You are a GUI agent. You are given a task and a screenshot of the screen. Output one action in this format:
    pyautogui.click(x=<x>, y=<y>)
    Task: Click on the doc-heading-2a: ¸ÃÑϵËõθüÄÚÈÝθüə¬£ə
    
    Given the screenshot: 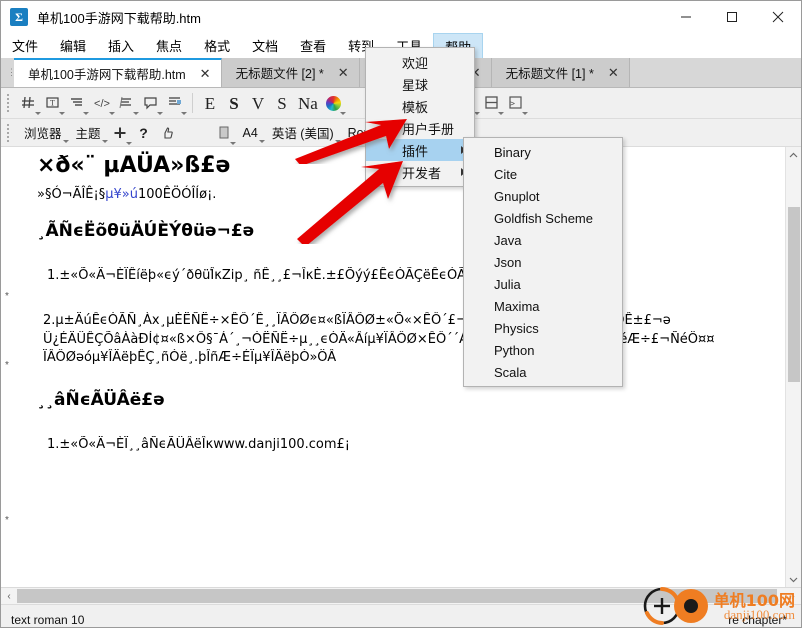 What is the action you would take?
    pyautogui.click(x=146, y=230)
    